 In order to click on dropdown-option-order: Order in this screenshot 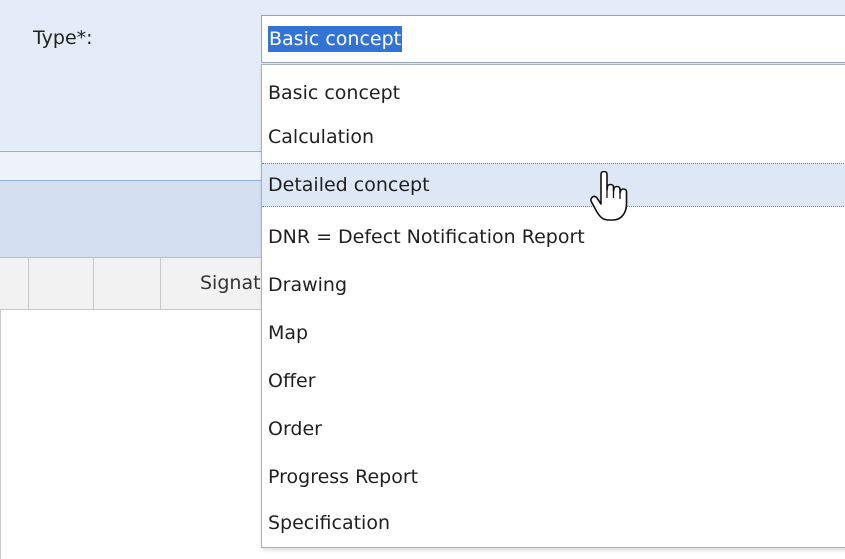, I will do `click(553, 429)`.